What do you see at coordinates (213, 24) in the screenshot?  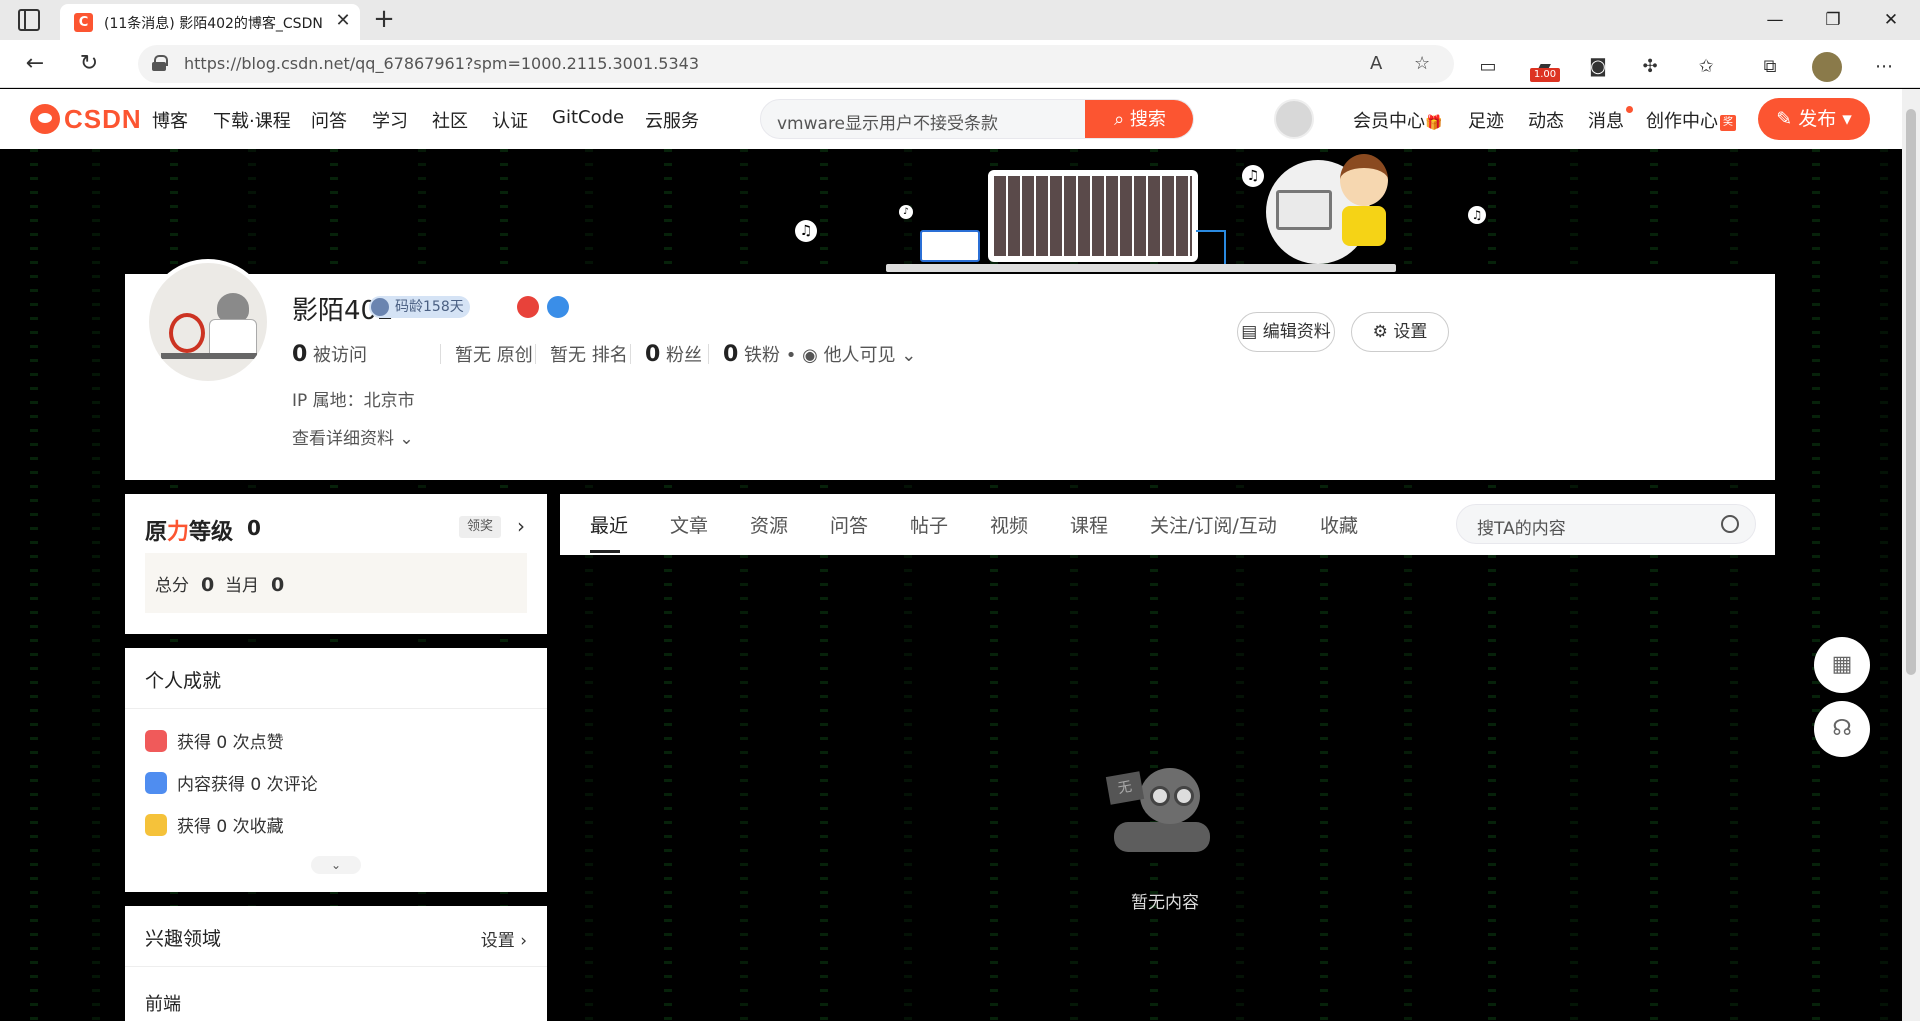 I see `tab-title: (11条消息) 影陌402的博客_CSDN` at bounding box center [213, 24].